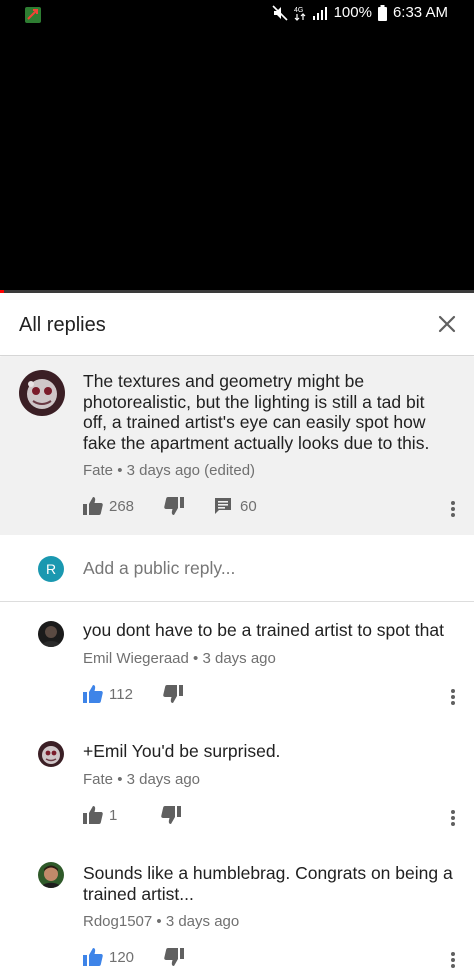  What do you see at coordinates (33, 15) in the screenshot?
I see `app-notification-icon` at bounding box center [33, 15].